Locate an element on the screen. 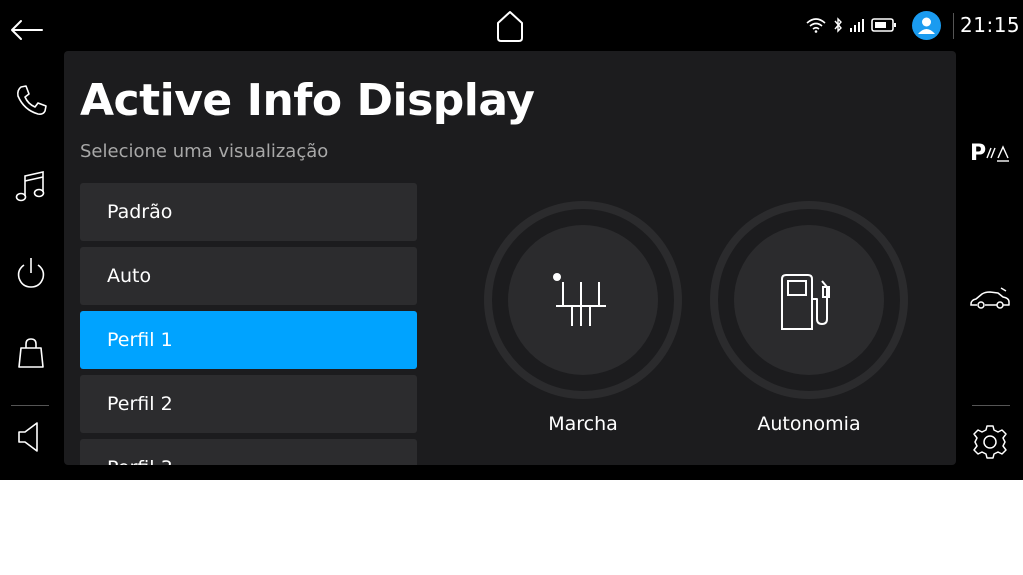 This screenshot has height=575, width=1023. list-item-perfil-3: Perfil 3 is located at coordinates (248, 452).